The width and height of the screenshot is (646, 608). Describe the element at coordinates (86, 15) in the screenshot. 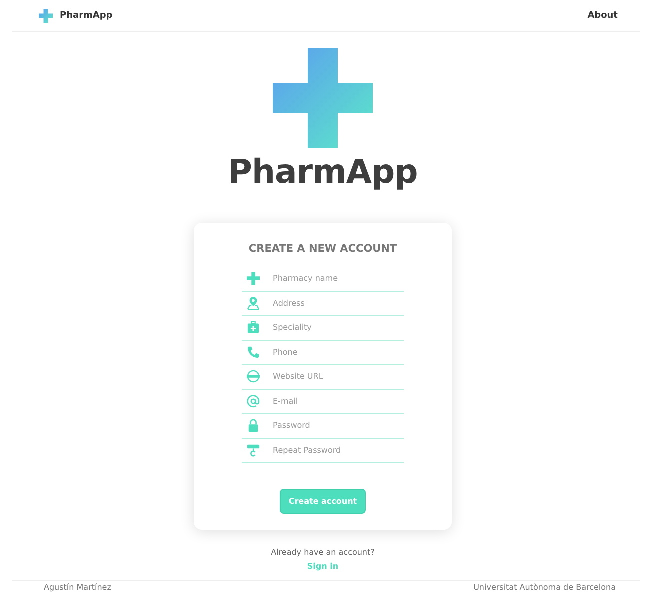

I see `brand-name: PharmApp` at that location.